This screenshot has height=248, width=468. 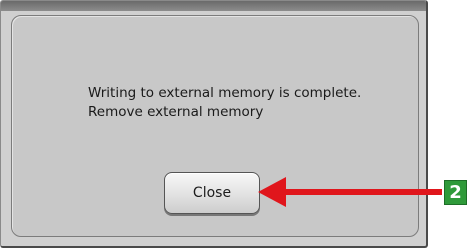 What do you see at coordinates (350, 192) in the screenshot?
I see `callout-arrow-icon` at bounding box center [350, 192].